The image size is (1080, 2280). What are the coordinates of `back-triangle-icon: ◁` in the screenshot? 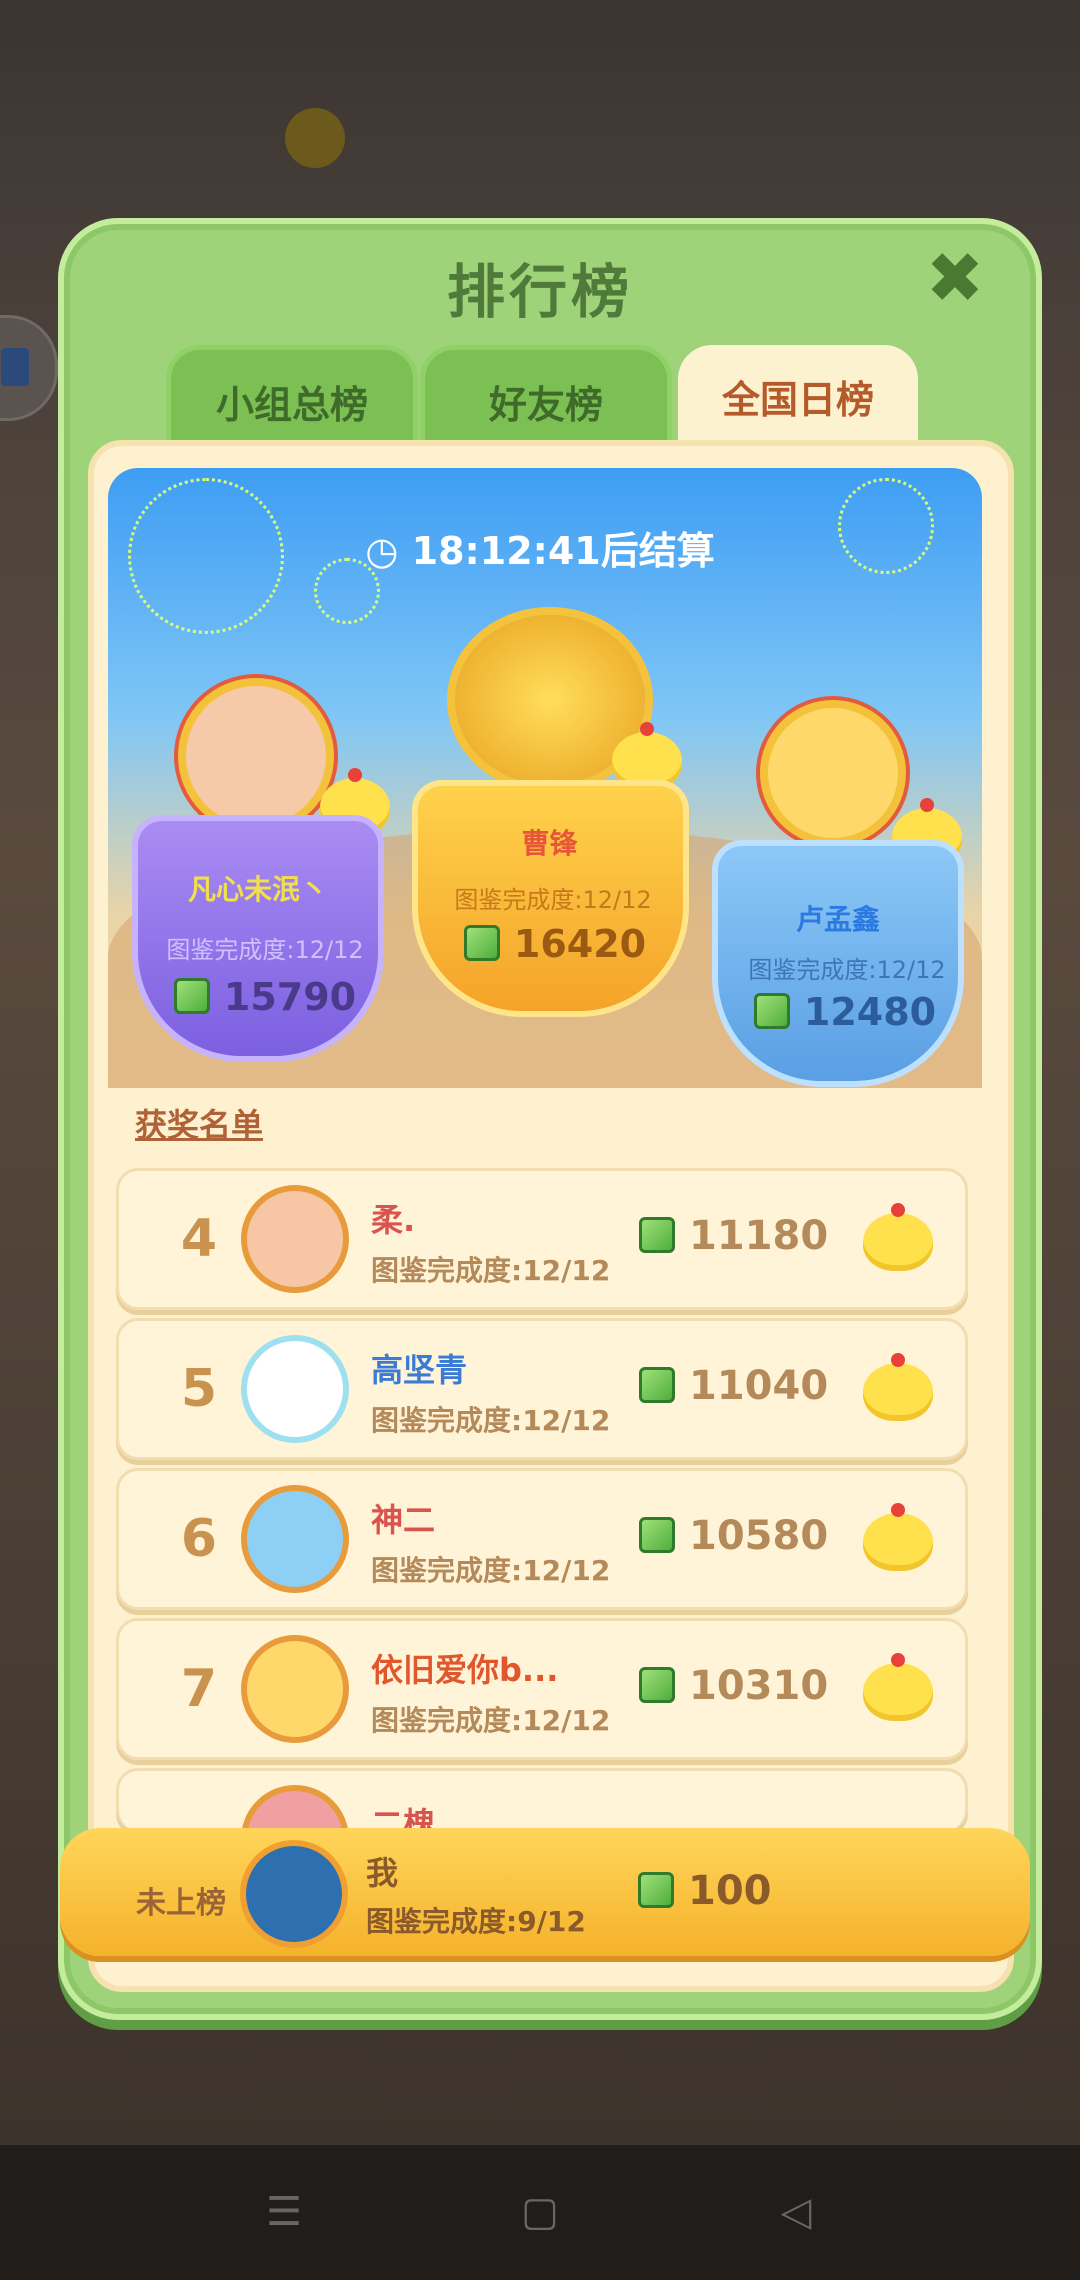 It's located at (796, 2212).